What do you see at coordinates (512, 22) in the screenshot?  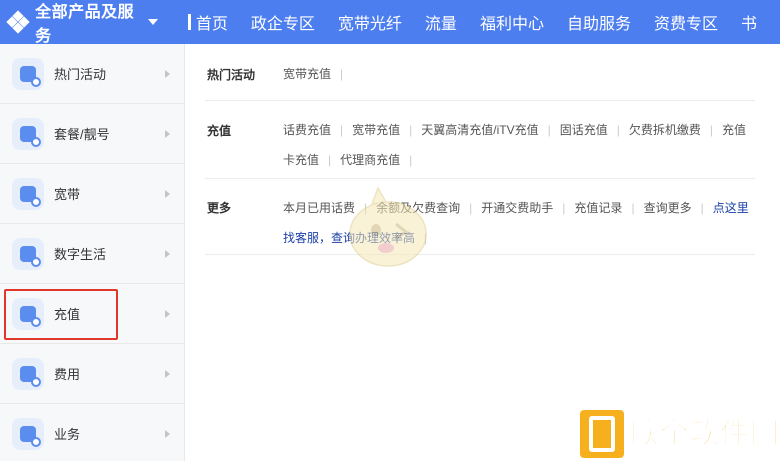 I see `nav-welfare: 福利中心` at bounding box center [512, 22].